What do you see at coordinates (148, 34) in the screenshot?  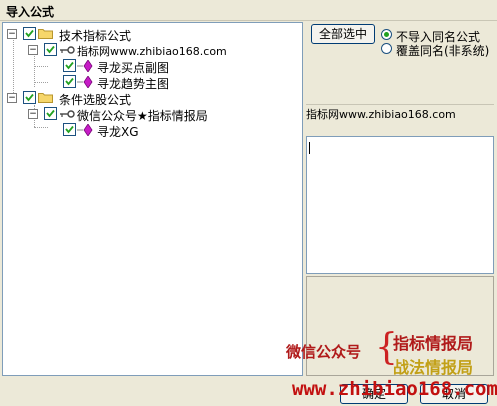 I see `tree-node-tech-indicators: − 技术指标公式` at bounding box center [148, 34].